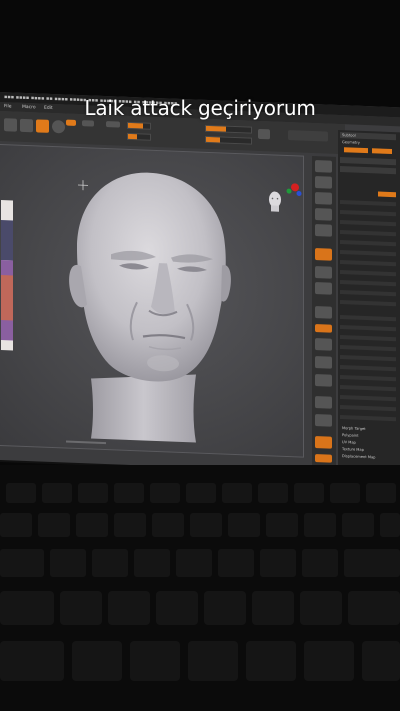  Describe the element at coordinates (113, 124) in the screenshot. I see `zsub-toggle` at that location.